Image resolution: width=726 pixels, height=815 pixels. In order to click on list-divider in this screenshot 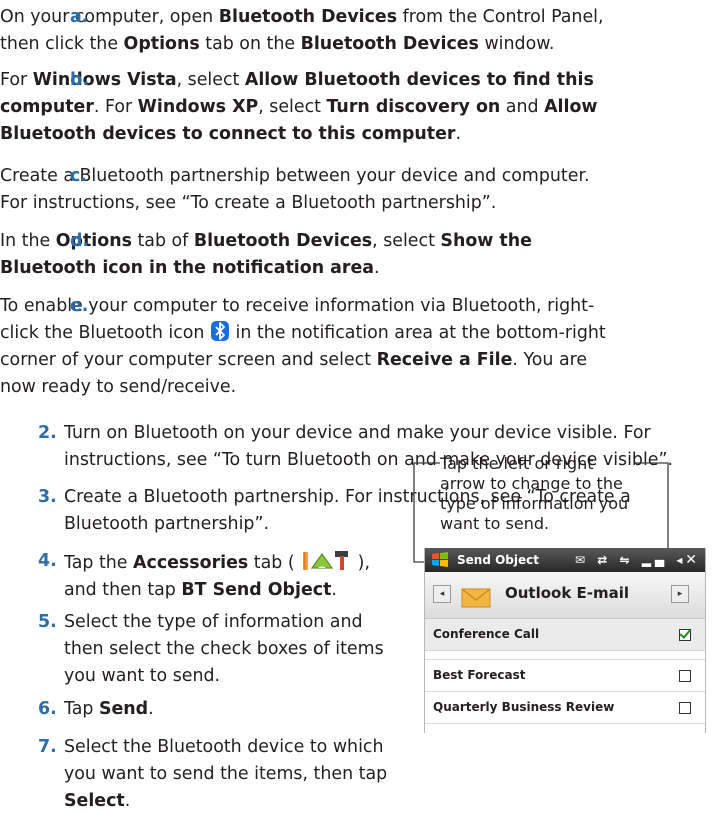, I will do `click(565, 655)`.